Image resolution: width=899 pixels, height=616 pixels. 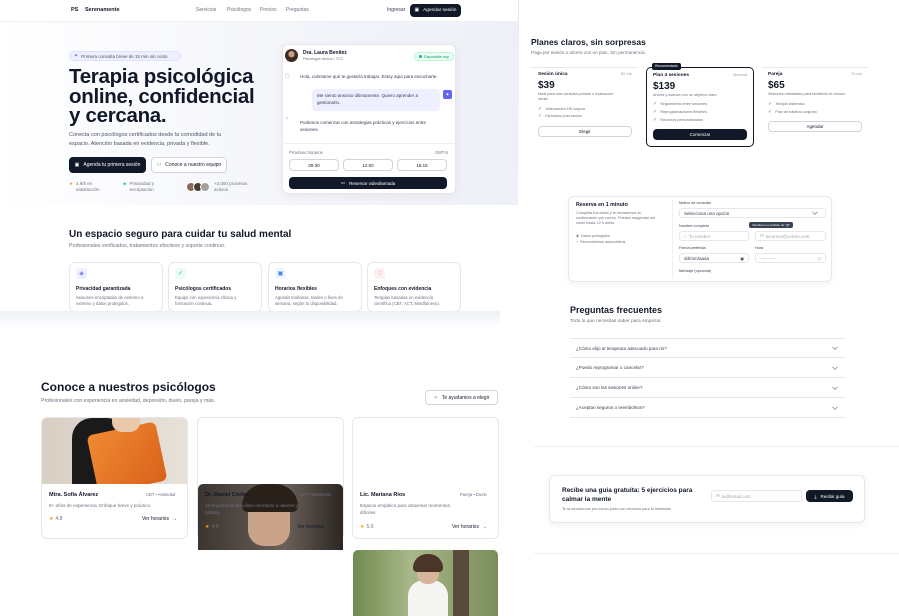 I want to click on time-label: Hora, so click(x=759, y=248).